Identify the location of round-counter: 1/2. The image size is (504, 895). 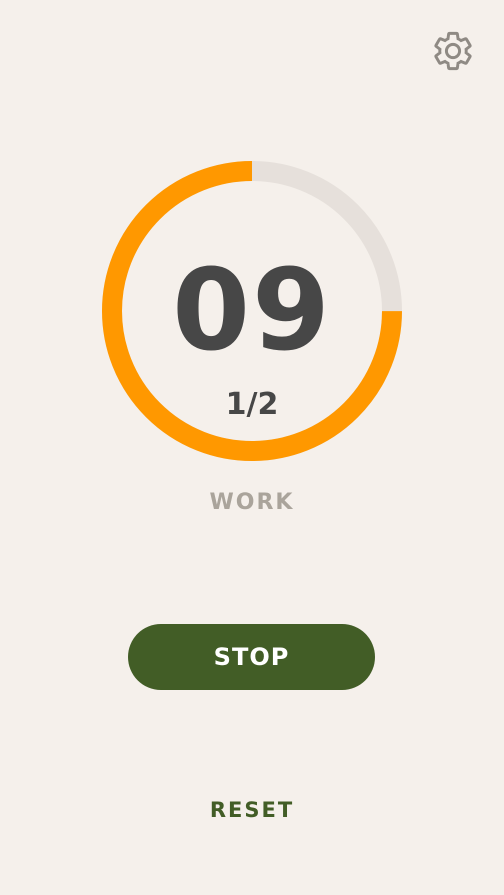
(252, 404).